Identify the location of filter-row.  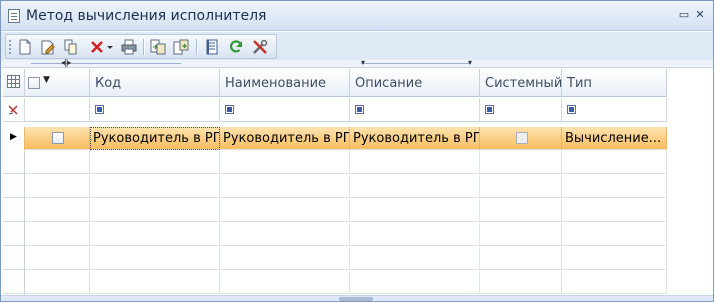
(335, 110).